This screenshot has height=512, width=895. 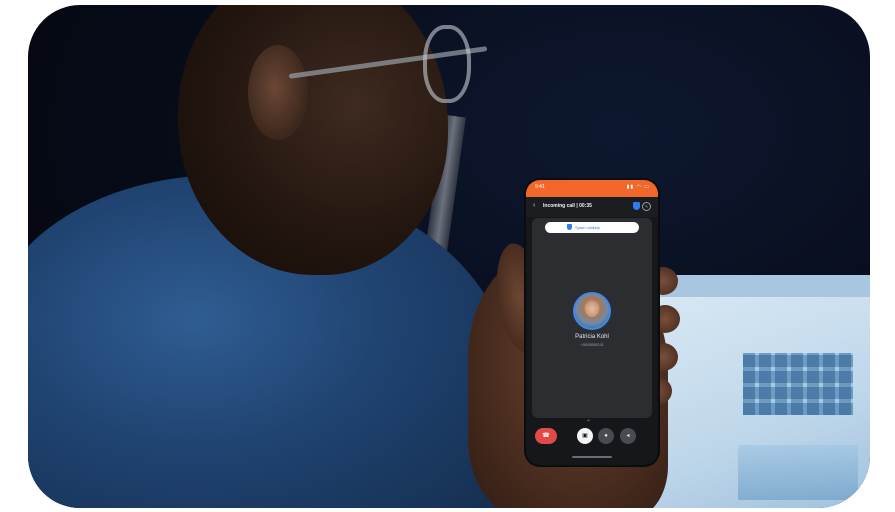 I want to click on status-icons: ▮▮ ◠ ▭, so click(x=638, y=187).